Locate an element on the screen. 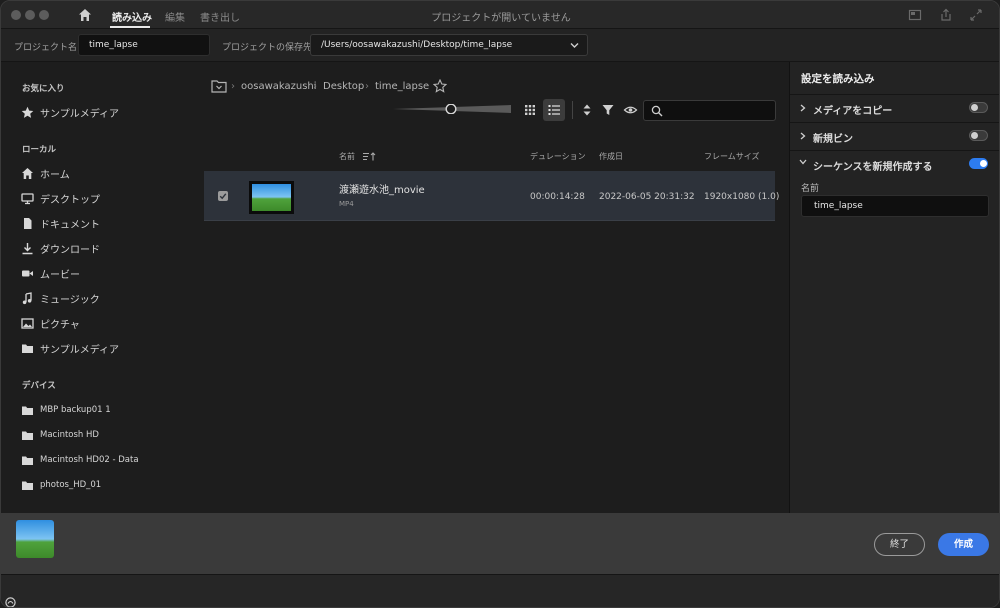 This screenshot has width=1000, height=608. title-bar: 読み込み 編集 書き出し プロジェクトが開いていません is located at coordinates (500, 15).